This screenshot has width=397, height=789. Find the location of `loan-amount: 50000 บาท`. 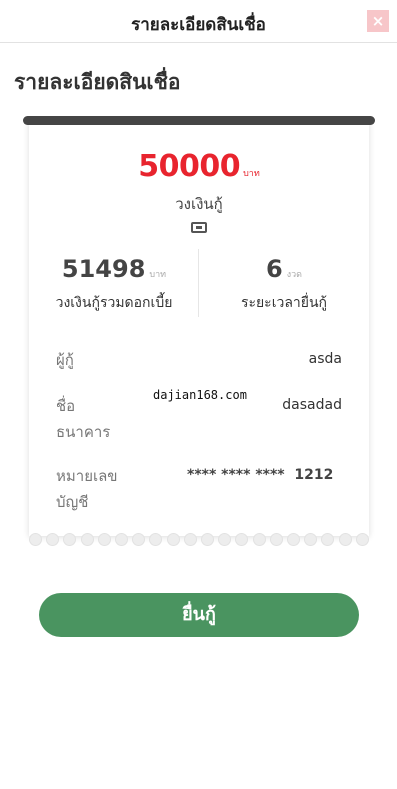

loan-amount: 50000 บาท is located at coordinates (199, 166).